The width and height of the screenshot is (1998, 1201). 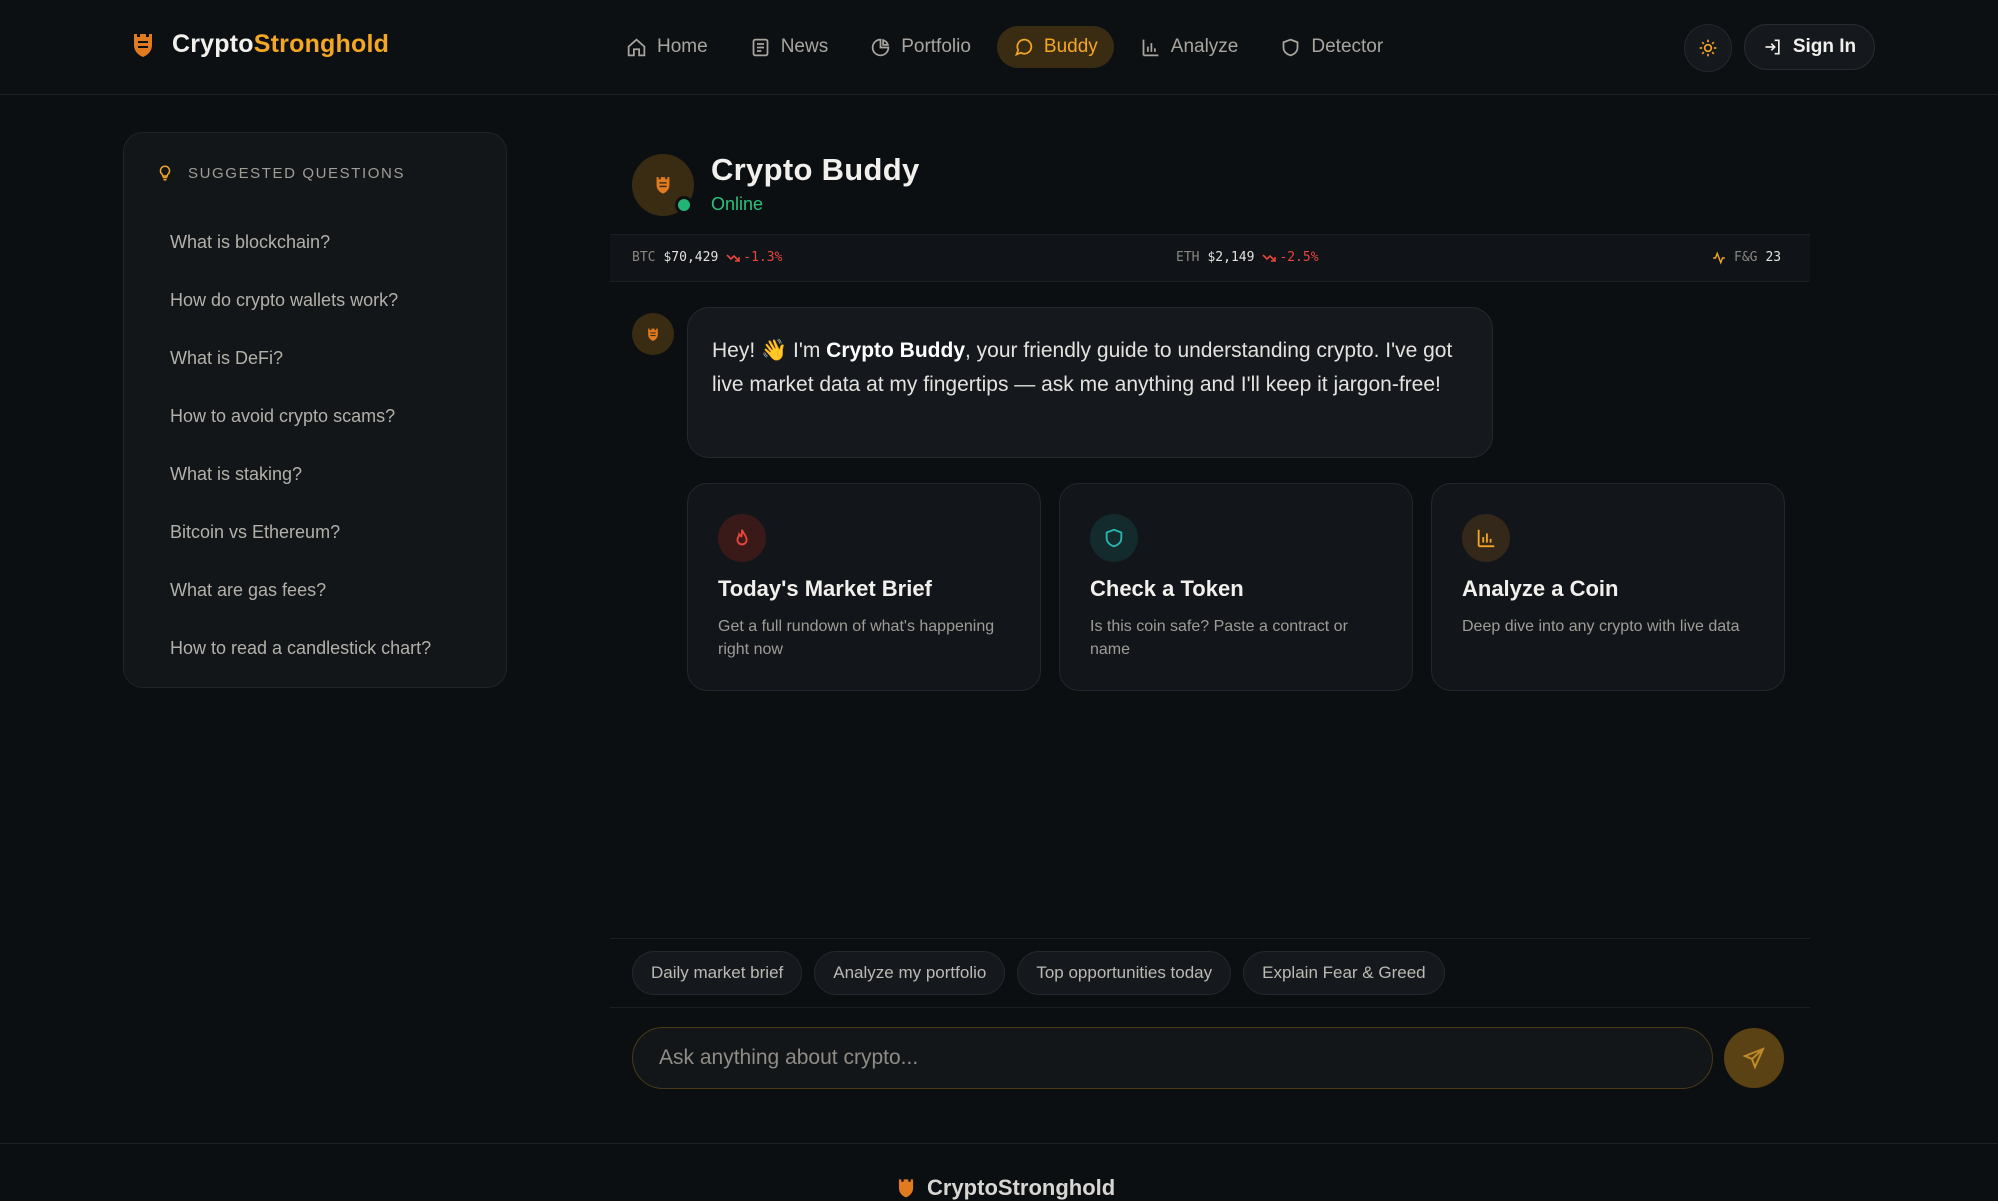 What do you see at coordinates (165, 173) in the screenshot?
I see `lightbulb-icon` at bounding box center [165, 173].